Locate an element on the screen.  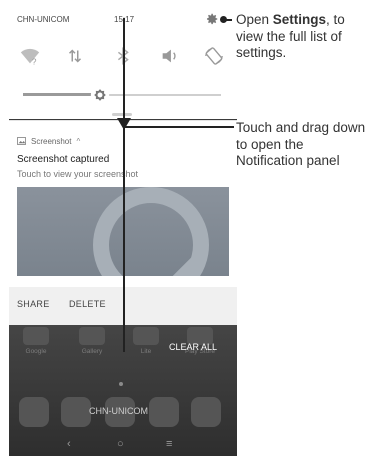
drag-vertical-line is located at coordinates (124, 185).